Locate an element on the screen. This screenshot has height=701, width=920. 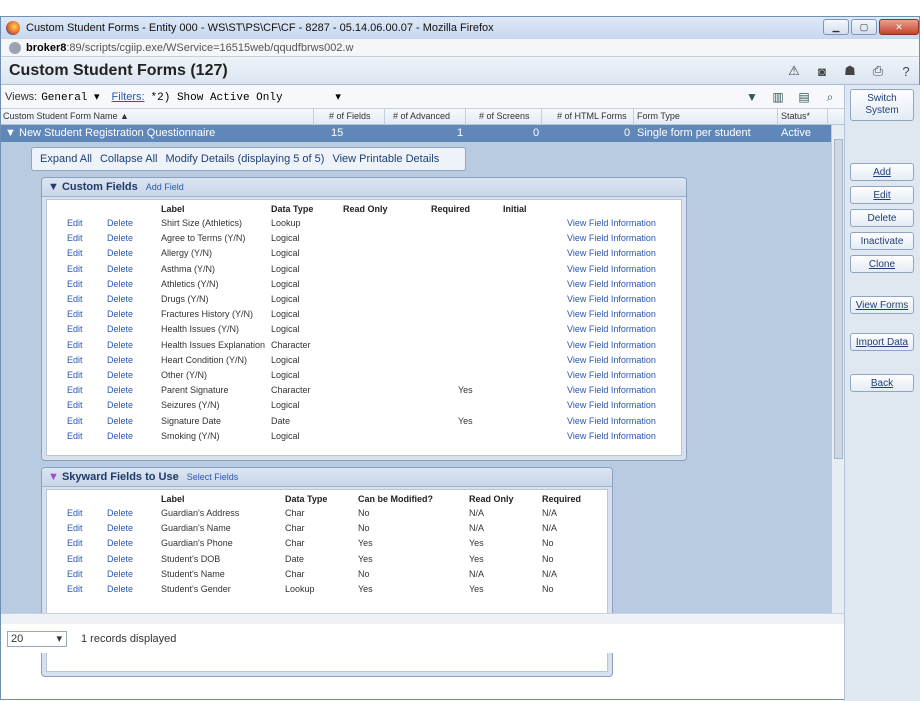
horizontal-scrollbar is located at coordinates (422, 618).